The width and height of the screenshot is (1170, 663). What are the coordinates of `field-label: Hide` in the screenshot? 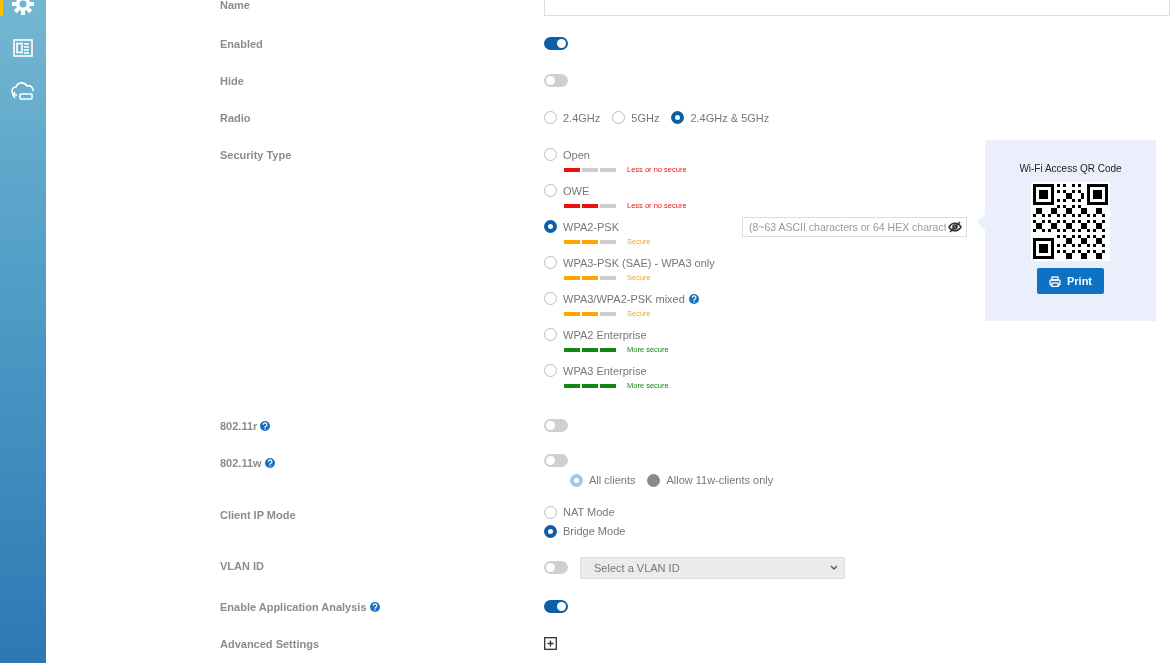 It's located at (232, 80).